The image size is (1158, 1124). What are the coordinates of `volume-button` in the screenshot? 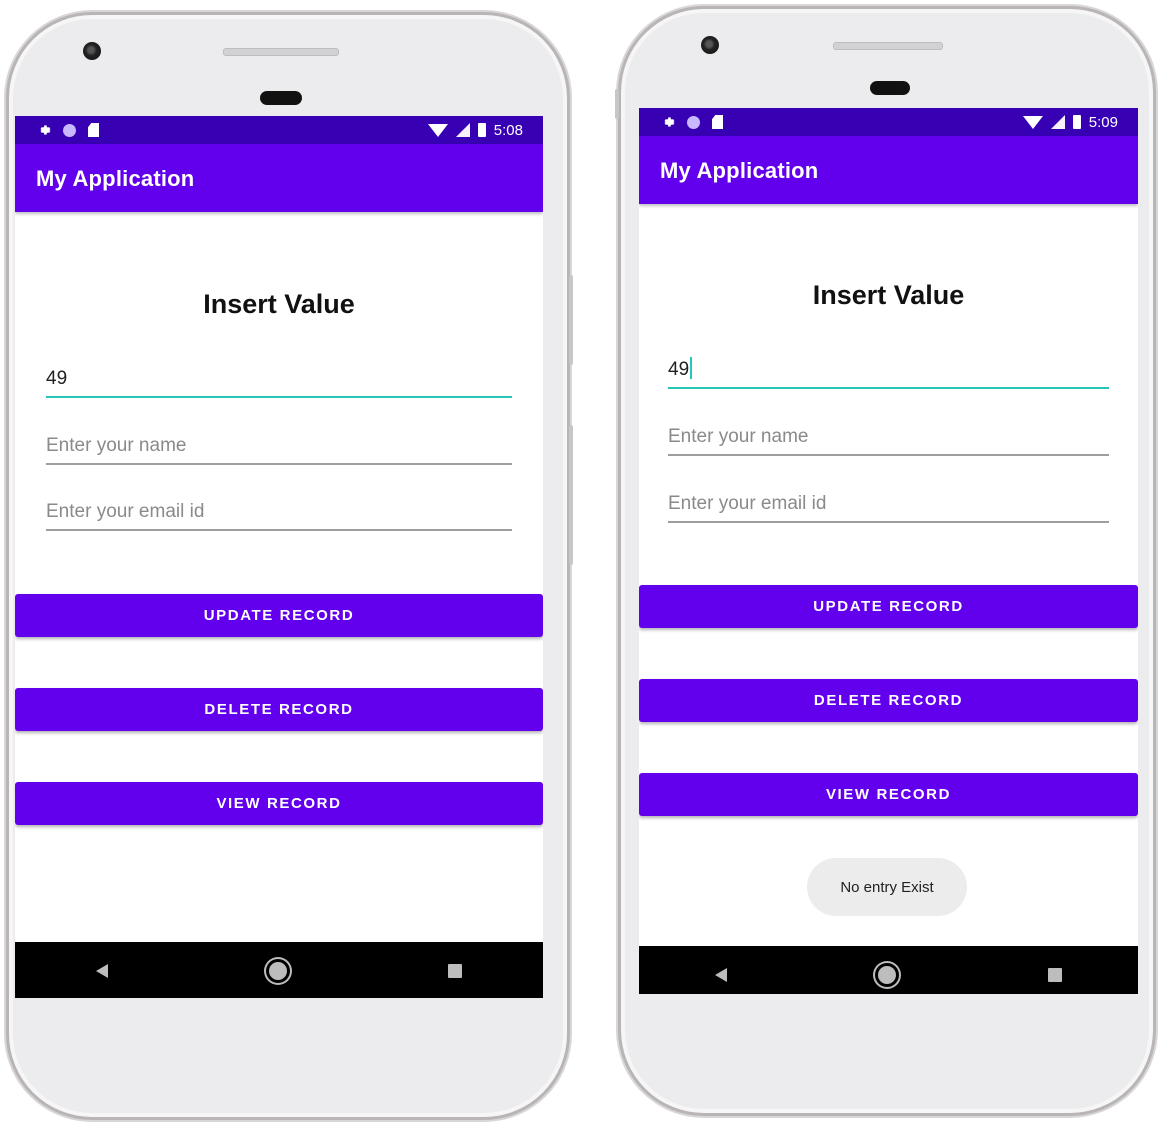 It's located at (571, 495).